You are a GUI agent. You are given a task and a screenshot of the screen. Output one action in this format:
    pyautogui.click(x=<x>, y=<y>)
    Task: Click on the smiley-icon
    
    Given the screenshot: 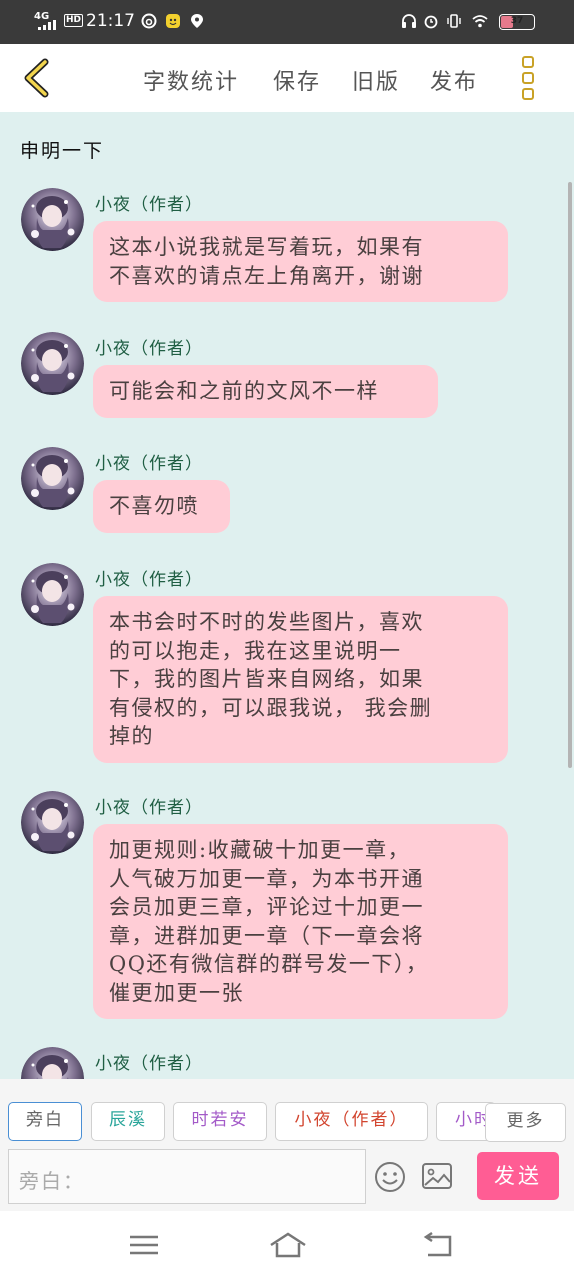 What is the action you would take?
    pyautogui.click(x=390, y=1177)
    